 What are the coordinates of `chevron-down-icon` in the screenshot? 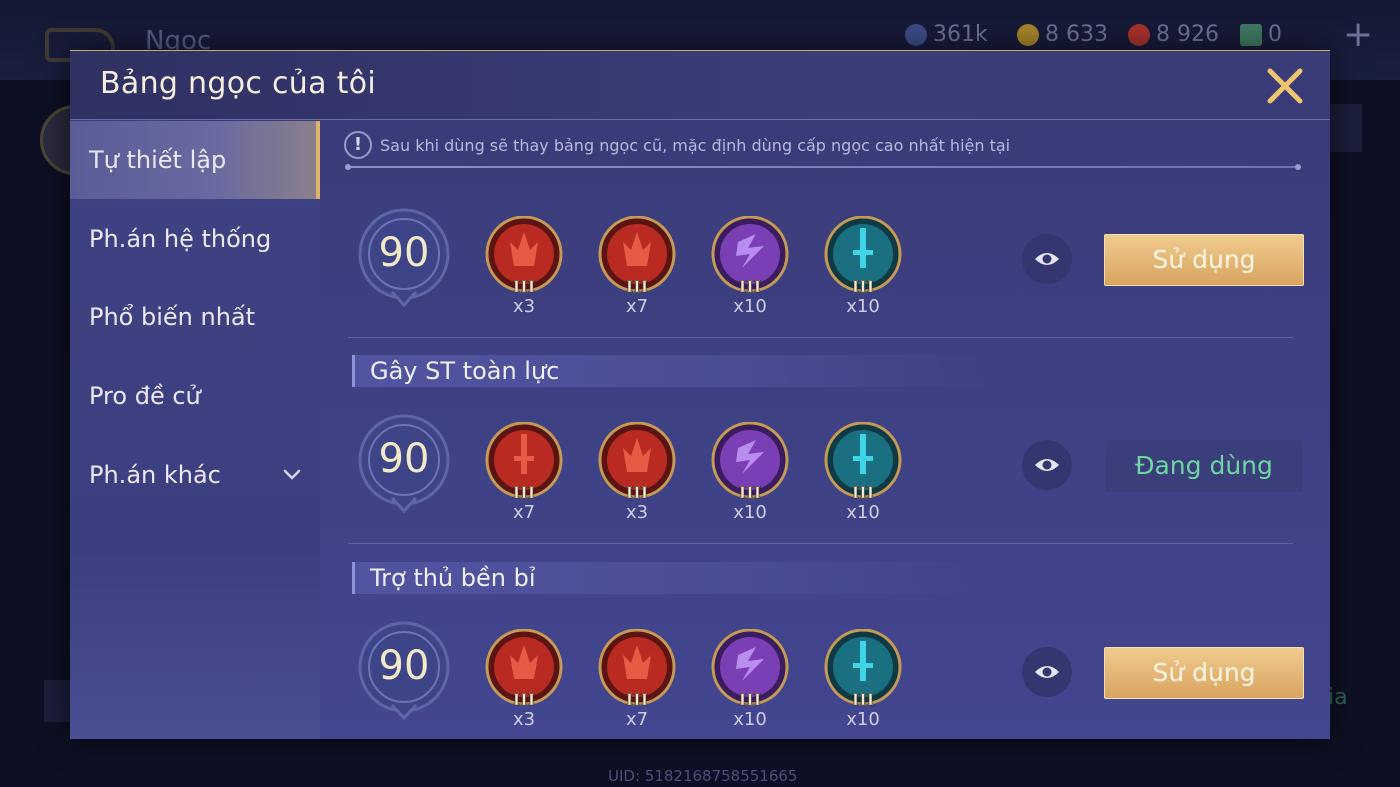 It's located at (292, 474).